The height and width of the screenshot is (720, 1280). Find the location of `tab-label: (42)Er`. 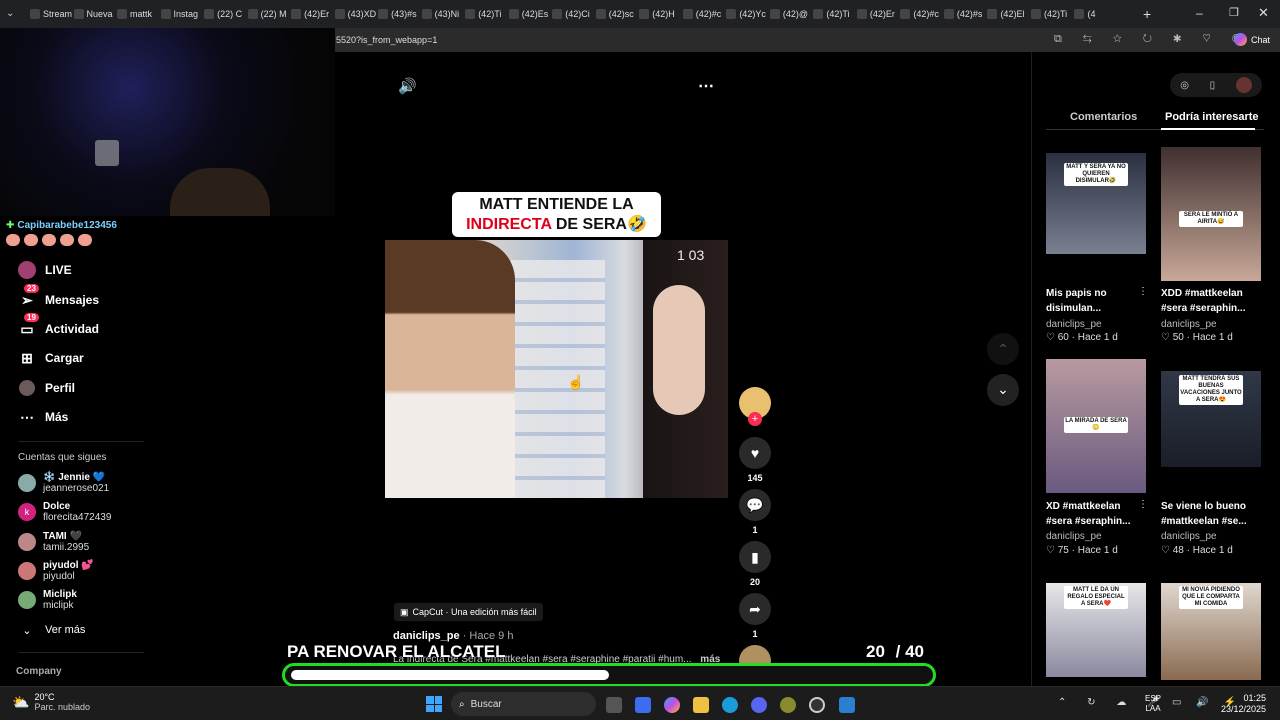

tab-label: (42)Er is located at coordinates (317, 14).